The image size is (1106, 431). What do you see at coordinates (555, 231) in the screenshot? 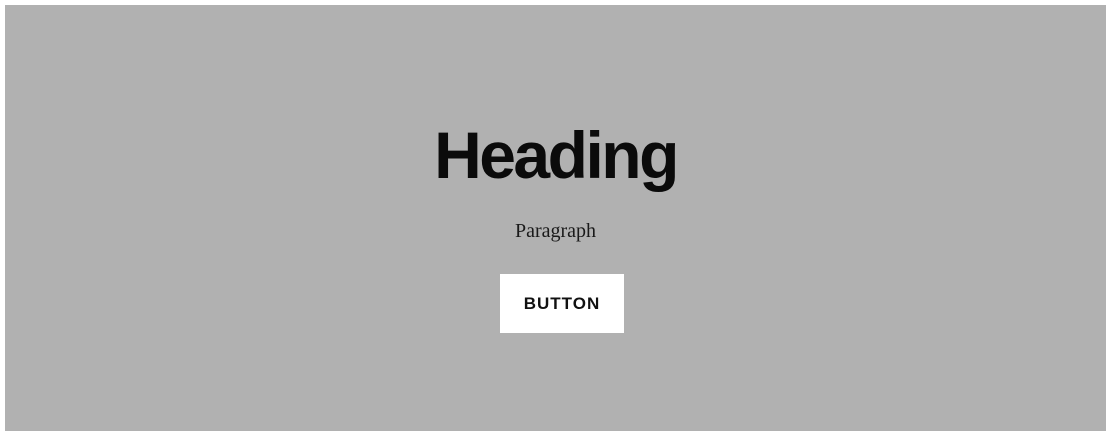
I see `hero-paragraph: Paragraph` at bounding box center [555, 231].